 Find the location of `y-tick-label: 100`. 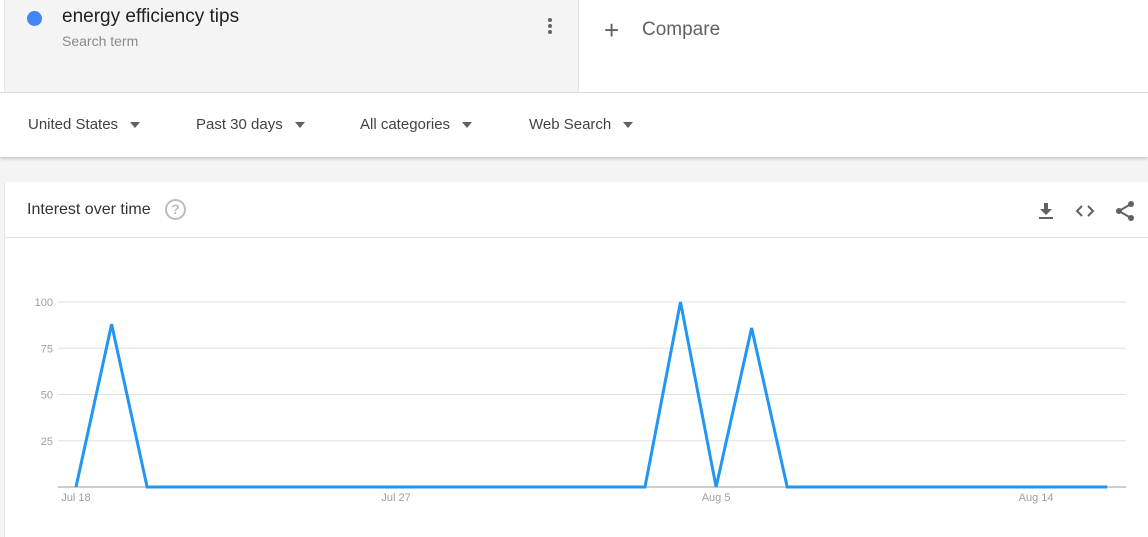

y-tick-label: 100 is located at coordinates (44, 303).